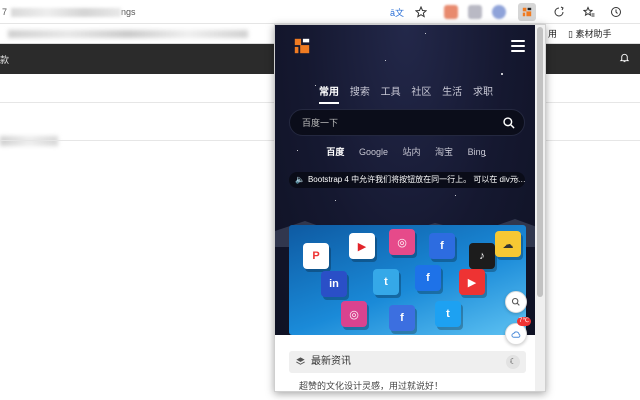  Describe the element at coordinates (412, 151) in the screenshot. I see `engine-site: 站内` at that location.